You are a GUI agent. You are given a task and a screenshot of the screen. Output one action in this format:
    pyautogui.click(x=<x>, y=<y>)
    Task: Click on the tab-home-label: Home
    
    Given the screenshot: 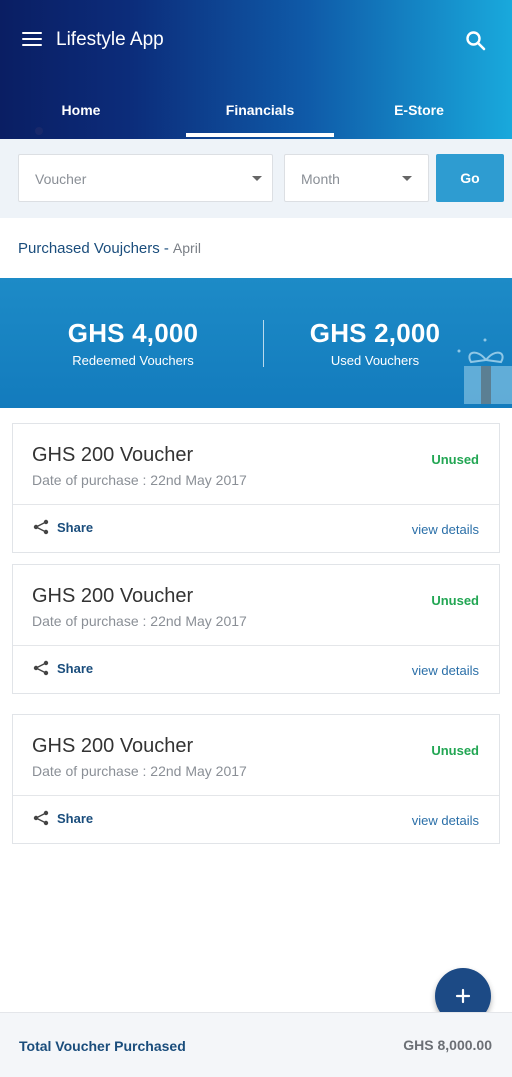 What is the action you would take?
    pyautogui.click(x=81, y=110)
    